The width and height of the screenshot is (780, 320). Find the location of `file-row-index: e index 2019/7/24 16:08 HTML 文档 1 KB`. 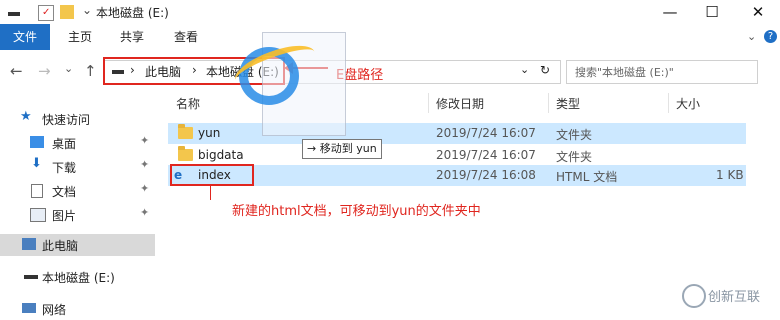

file-row-index: e index 2019/7/24 16:08 HTML 文档 1 KB is located at coordinates (457, 175).